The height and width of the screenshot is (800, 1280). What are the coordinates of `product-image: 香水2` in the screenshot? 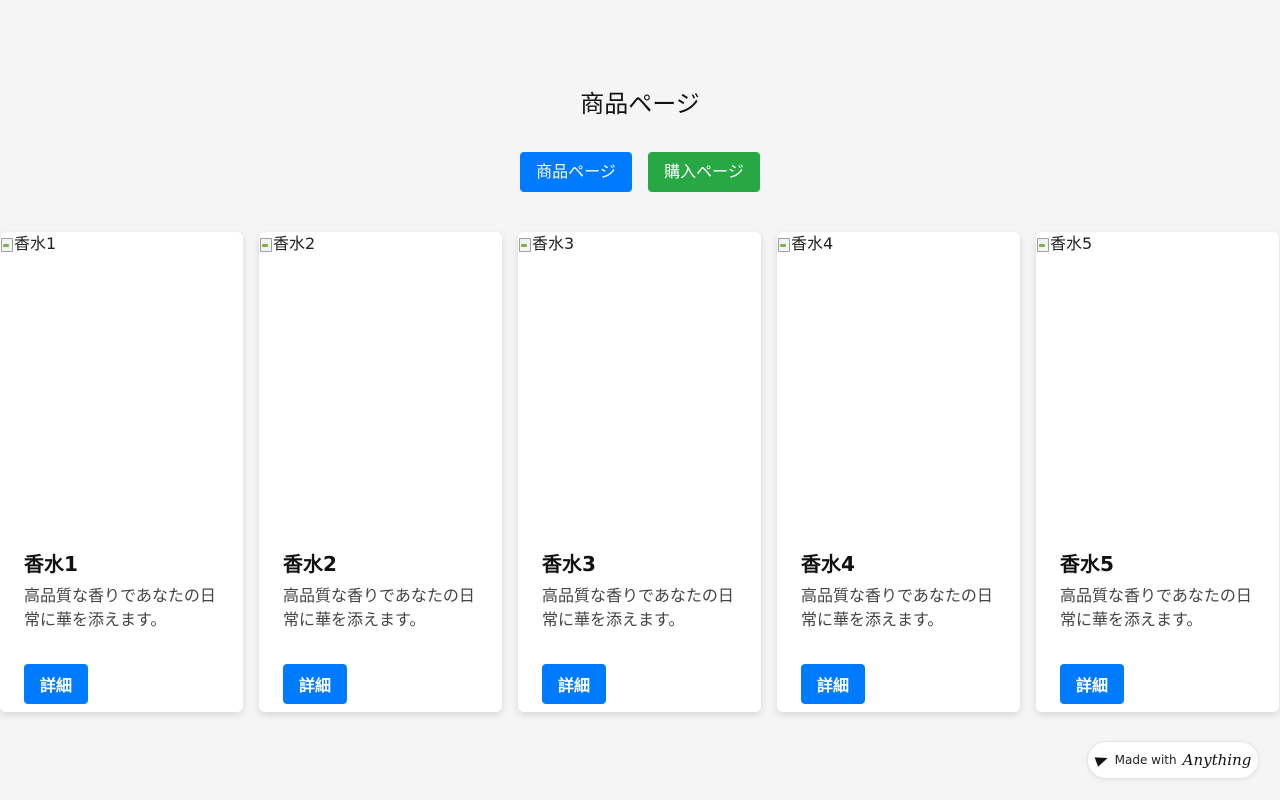 It's located at (380, 382).